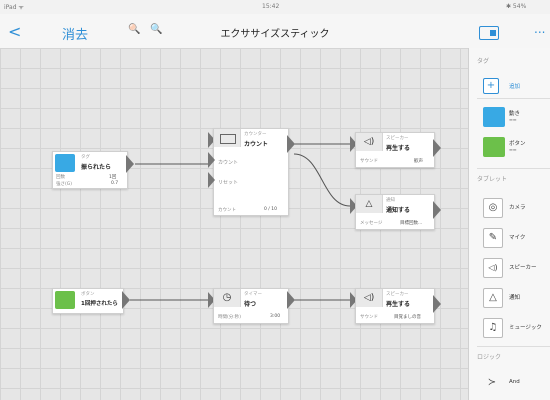 This screenshot has height=400, width=550. I want to click on tablet-item-label: 通知, so click(515, 298).